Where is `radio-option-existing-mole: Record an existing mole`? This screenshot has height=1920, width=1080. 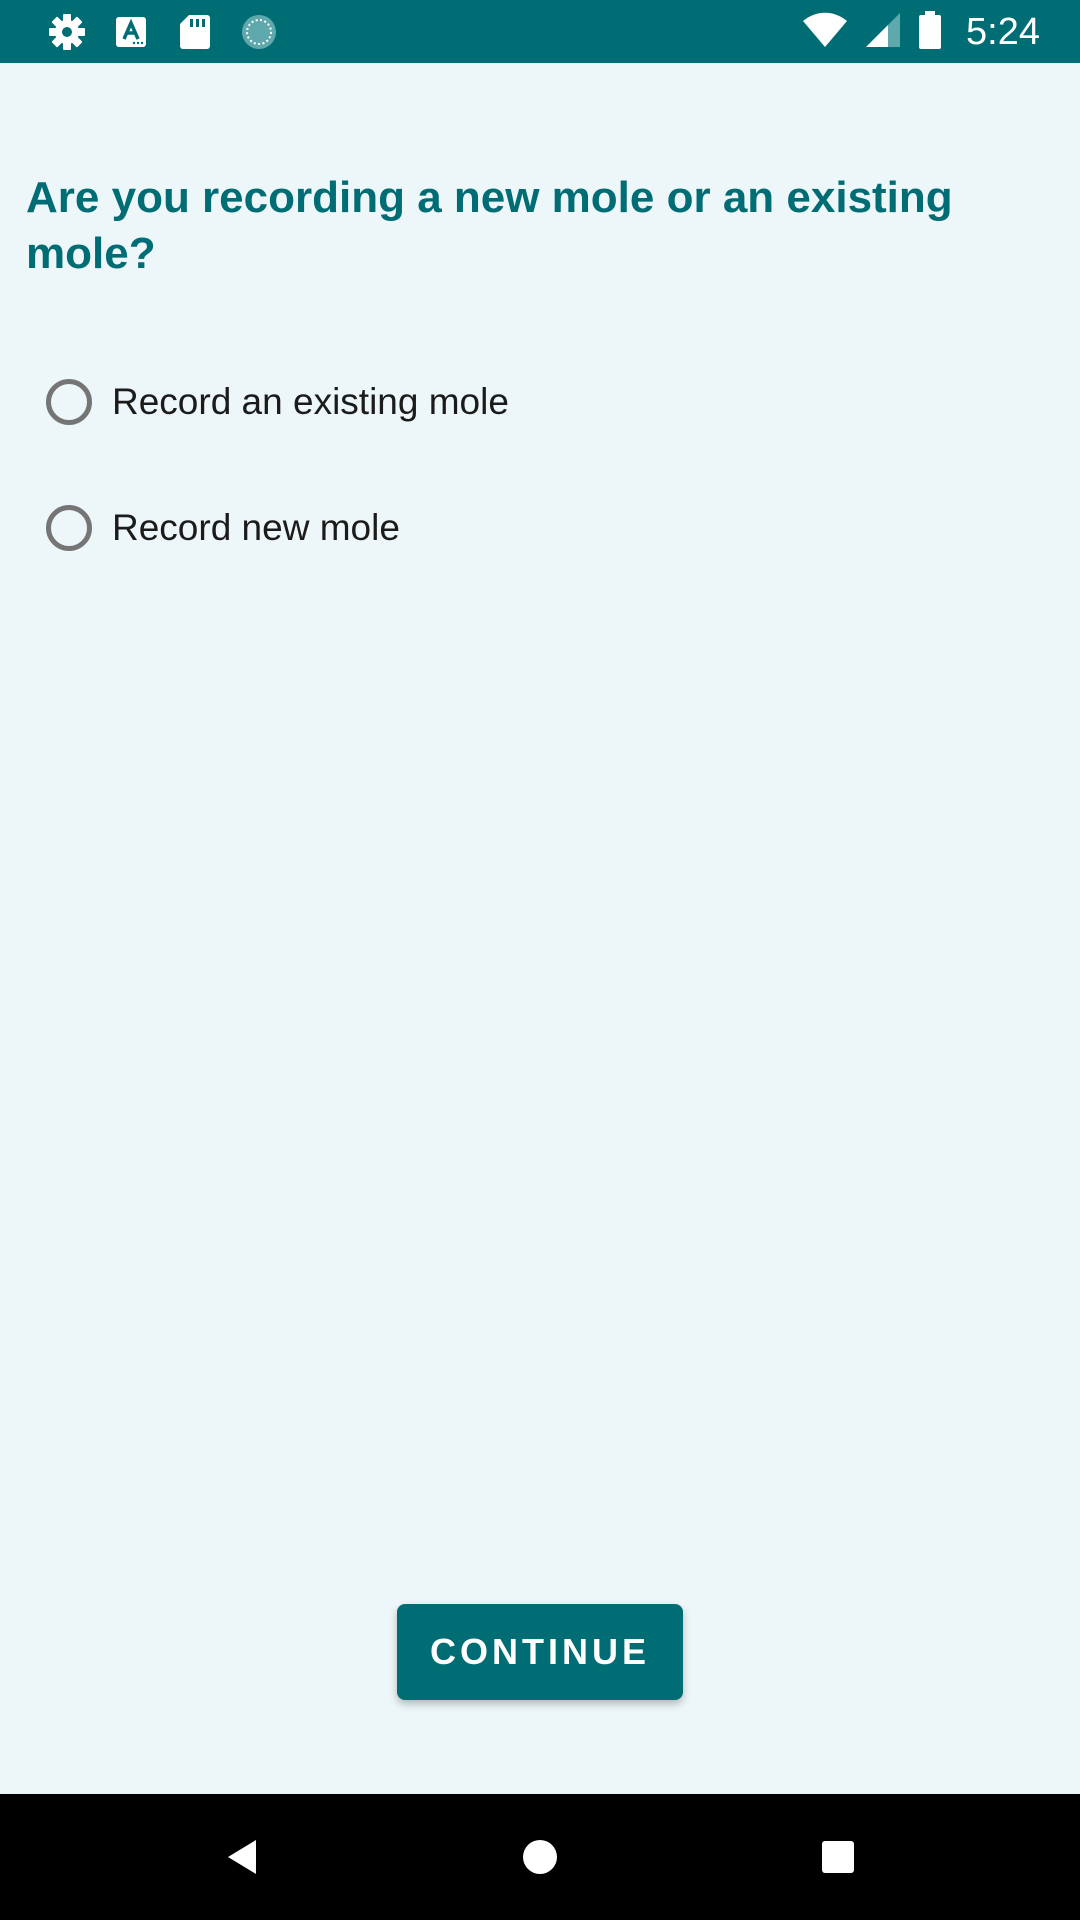
radio-option-existing-mole: Record an existing mole is located at coordinates (536, 402).